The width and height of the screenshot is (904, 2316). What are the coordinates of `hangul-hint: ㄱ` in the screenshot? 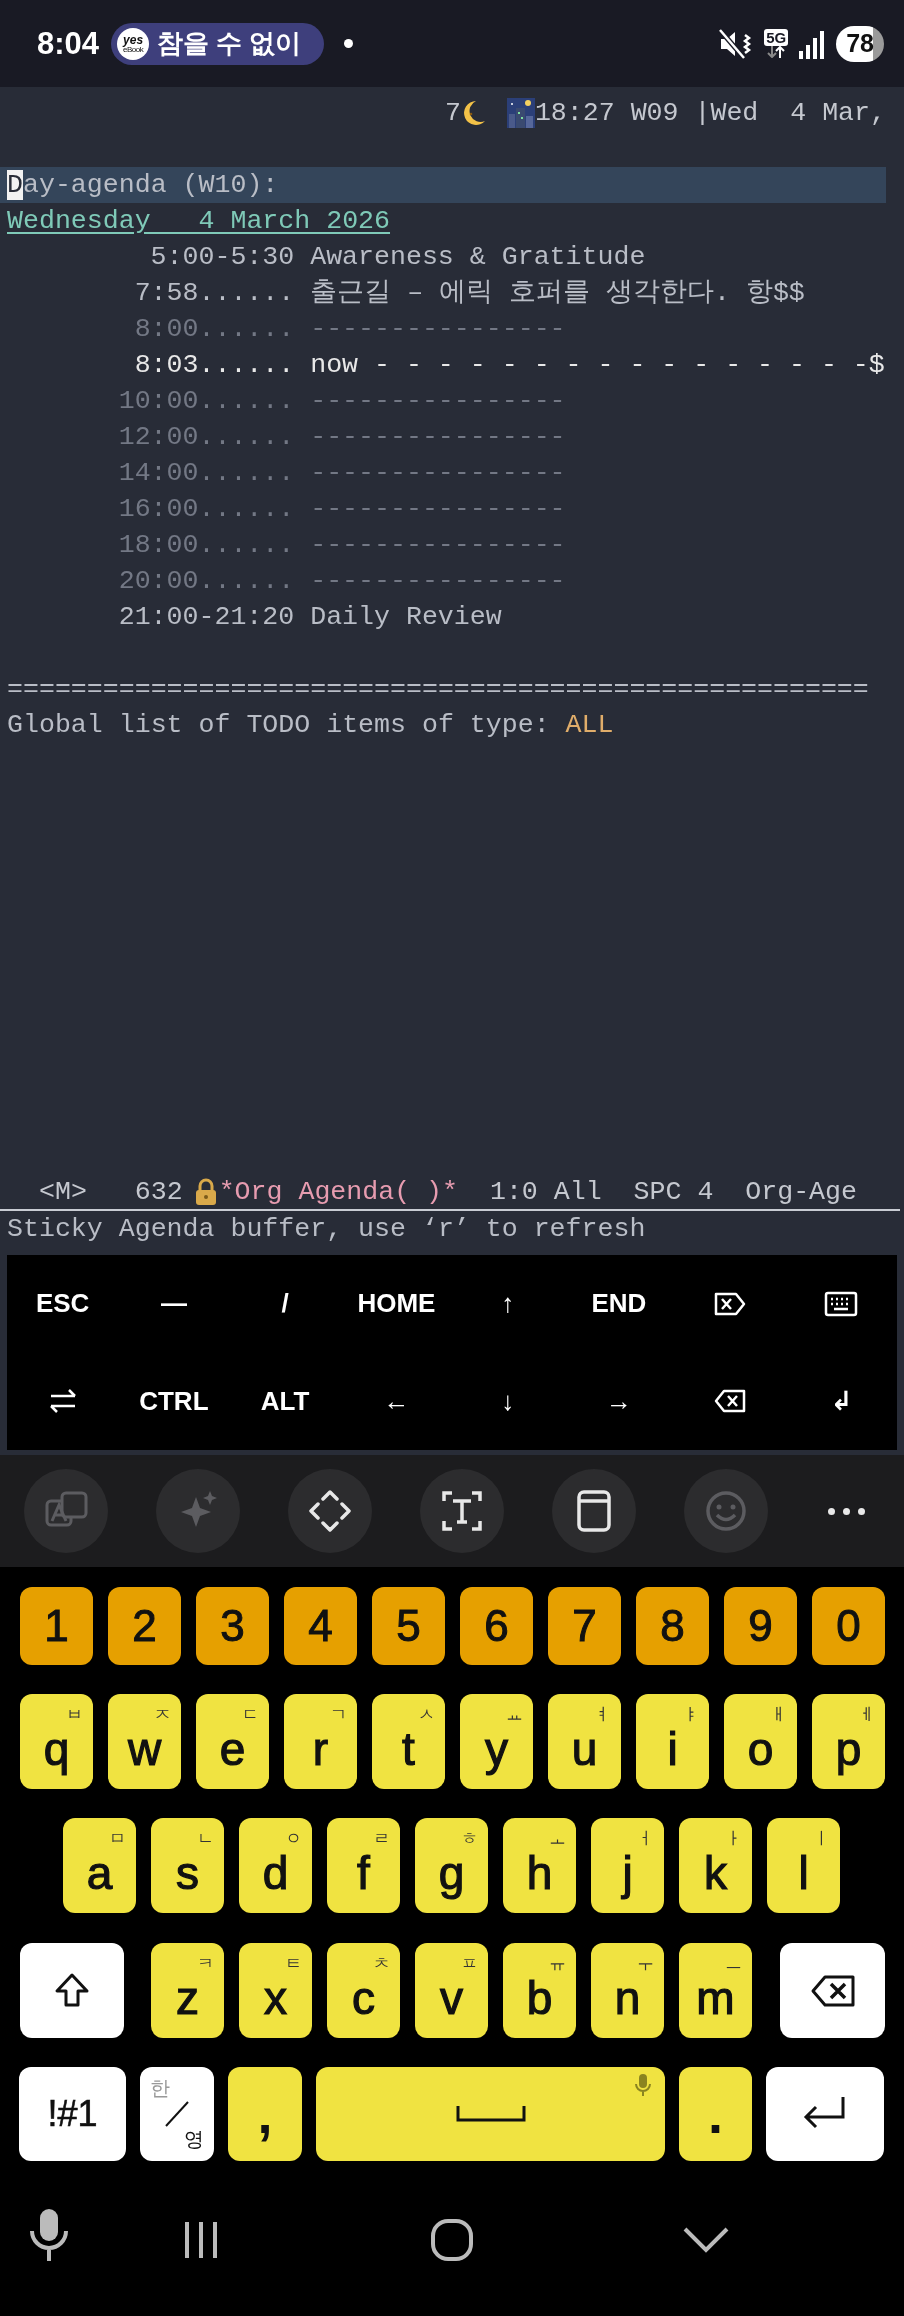 It's located at (338, 1715).